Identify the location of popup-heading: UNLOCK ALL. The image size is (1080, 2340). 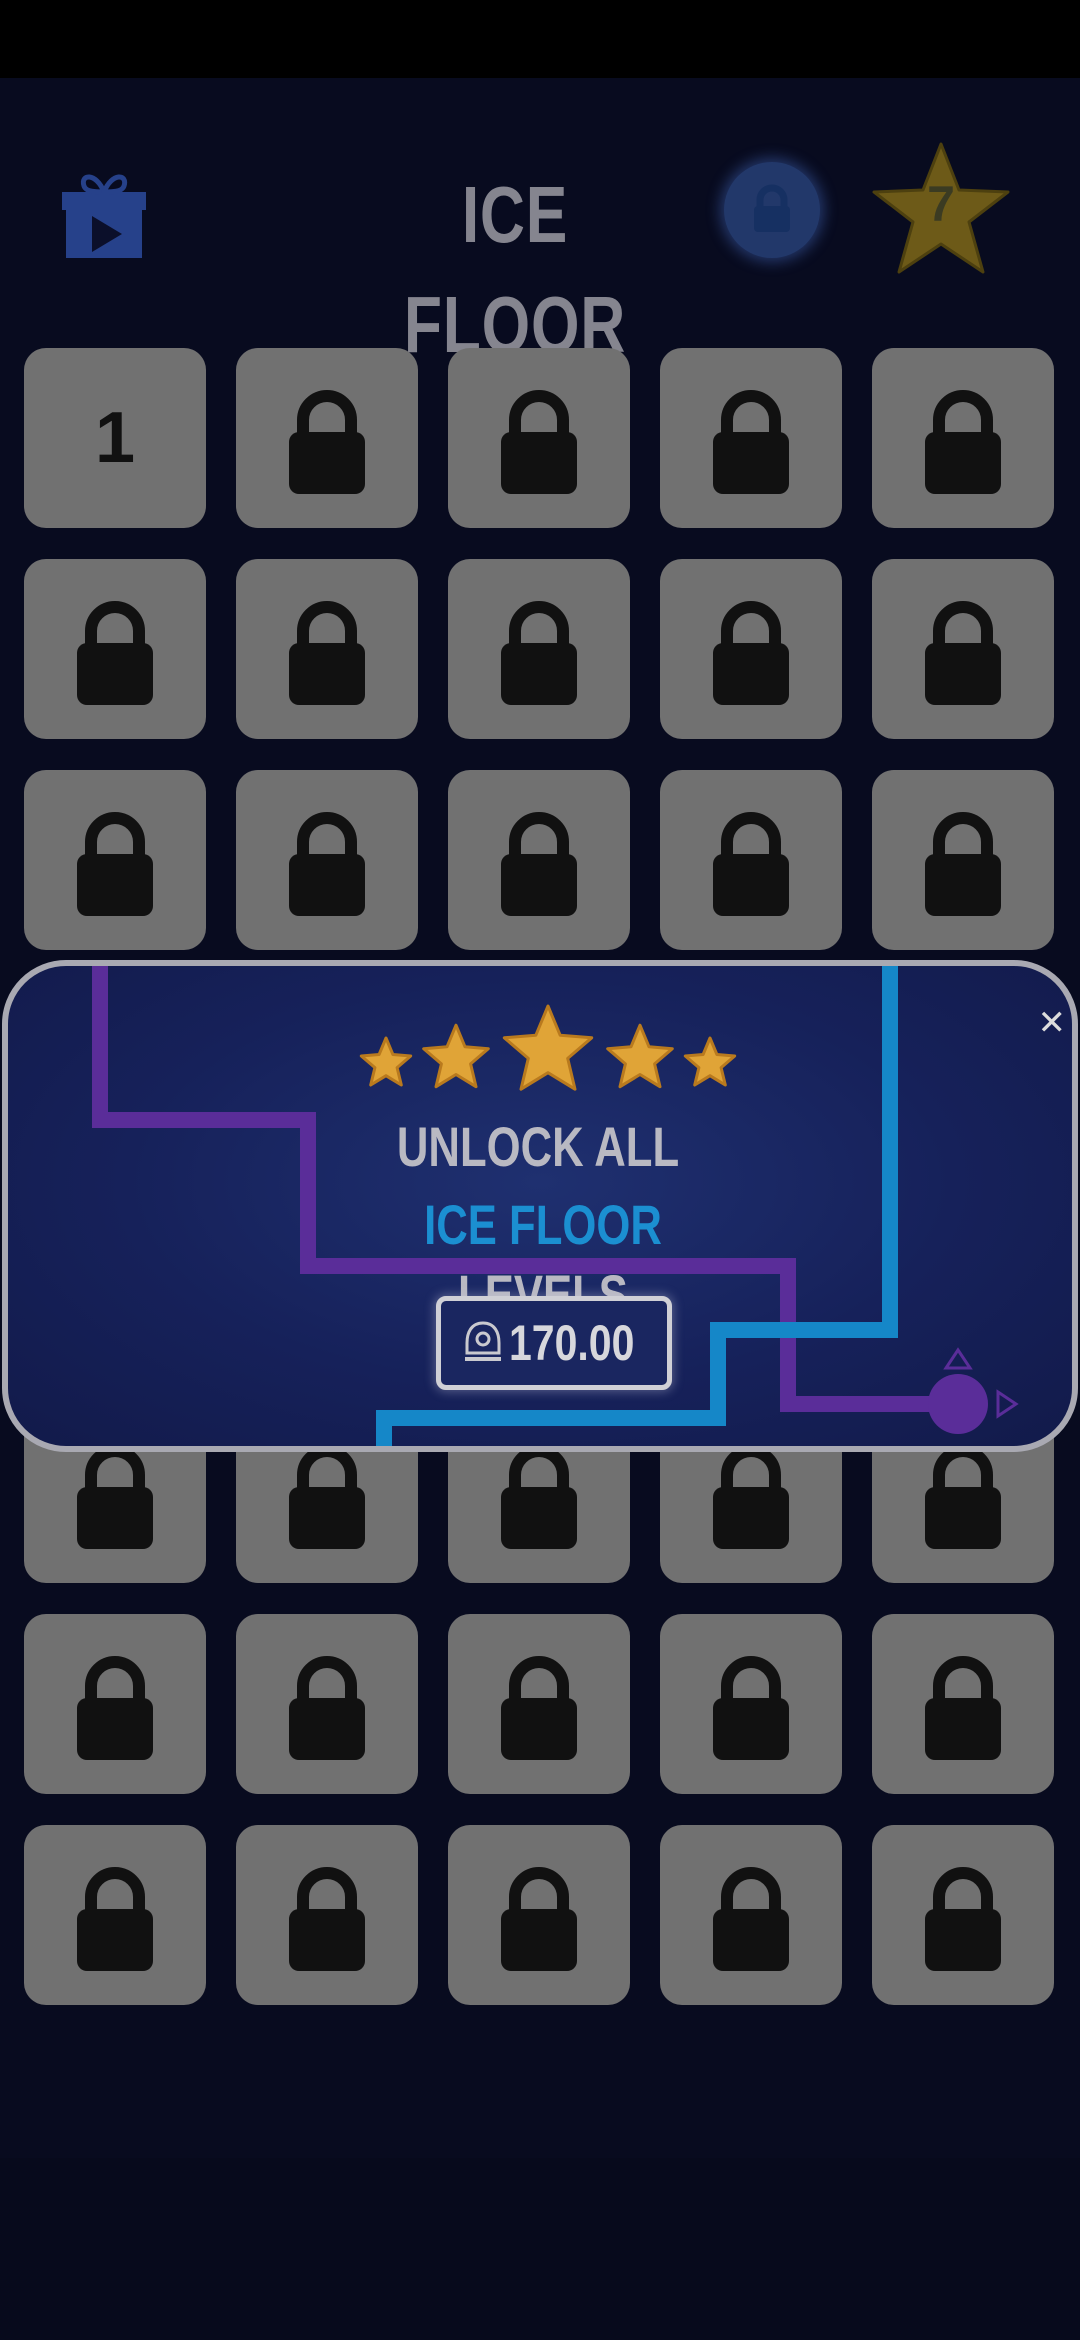
(538, 1146).